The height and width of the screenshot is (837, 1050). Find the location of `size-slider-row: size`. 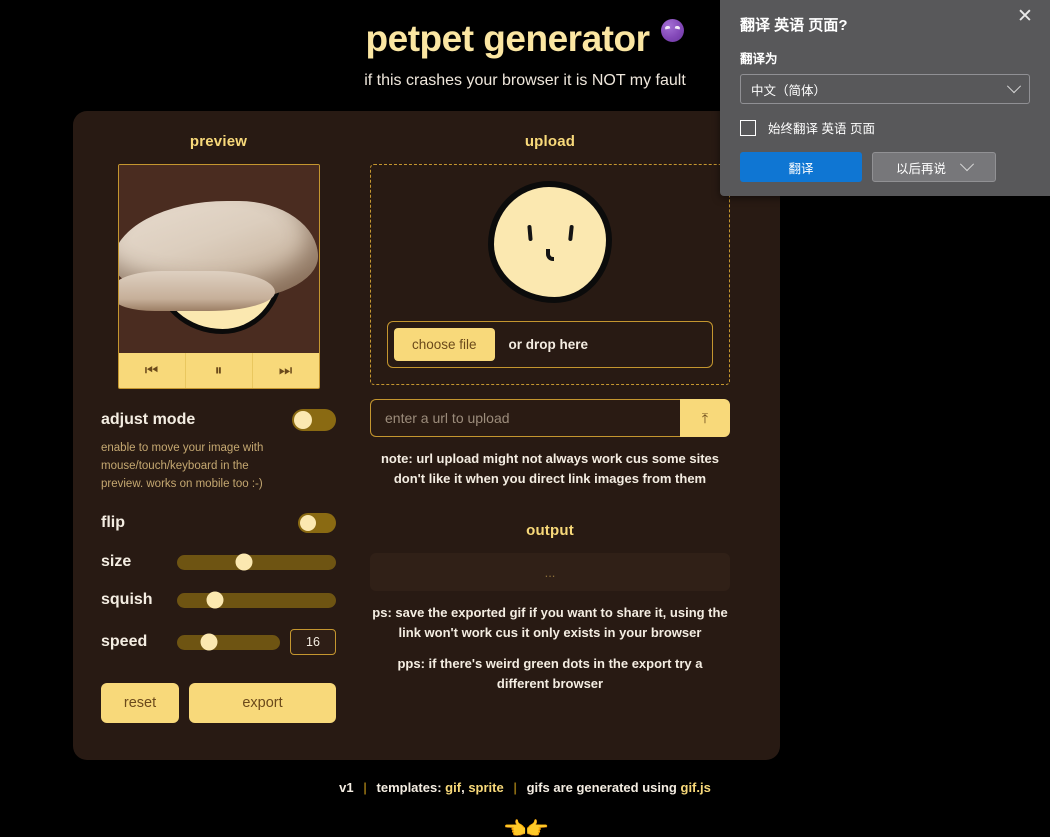

size-slider-row: size is located at coordinates (218, 562).